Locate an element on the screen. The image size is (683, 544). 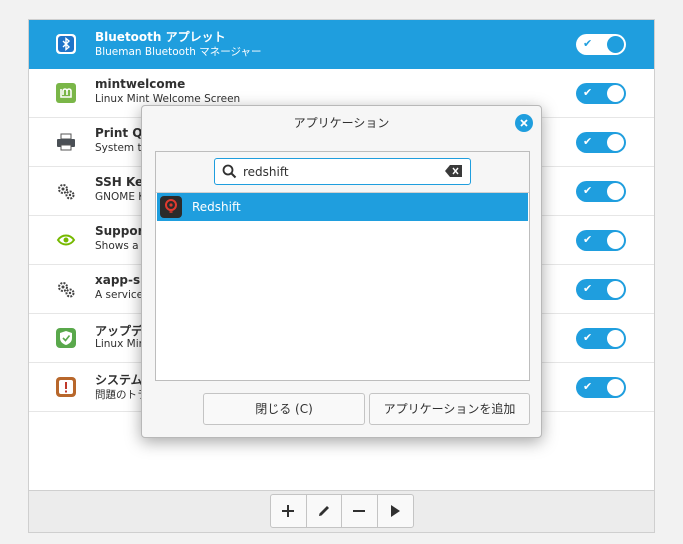
search-field is located at coordinates (342, 171).